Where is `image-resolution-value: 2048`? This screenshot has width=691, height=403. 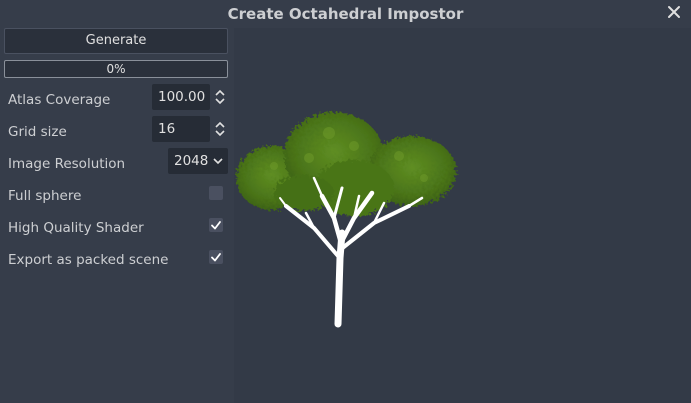
image-resolution-value: 2048 is located at coordinates (191, 161).